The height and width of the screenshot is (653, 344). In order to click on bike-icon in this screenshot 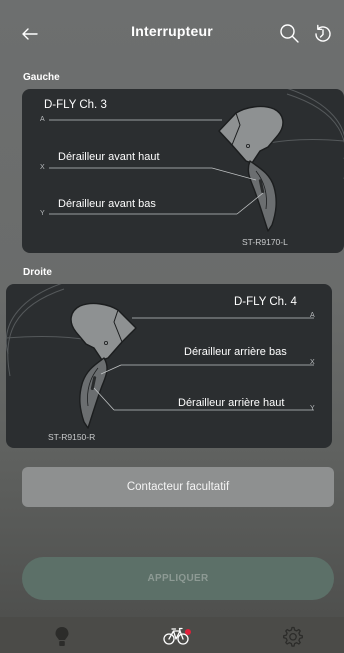, I will do `click(176, 636)`.